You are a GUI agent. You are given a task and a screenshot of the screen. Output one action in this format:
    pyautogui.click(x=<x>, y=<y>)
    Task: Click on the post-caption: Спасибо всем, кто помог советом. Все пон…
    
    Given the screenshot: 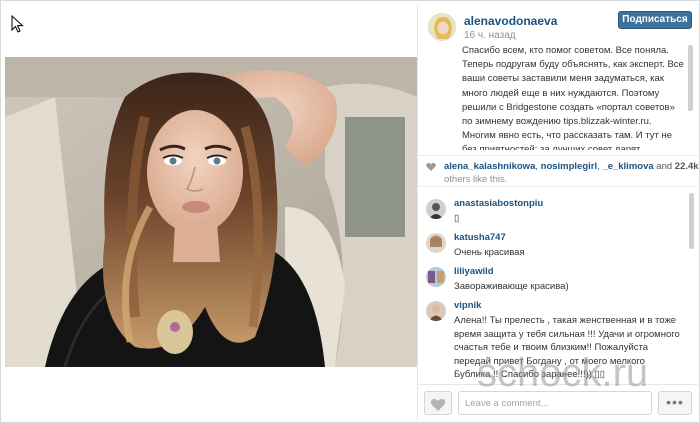 What is the action you would take?
    pyautogui.click(x=573, y=97)
    